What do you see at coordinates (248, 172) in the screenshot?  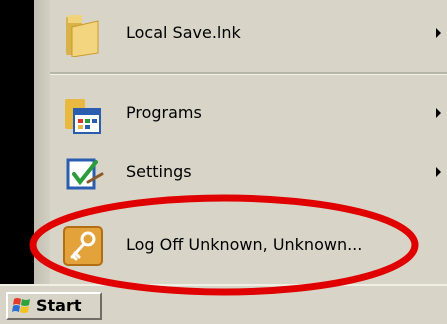 I see `menu-item-settings: Settings` at bounding box center [248, 172].